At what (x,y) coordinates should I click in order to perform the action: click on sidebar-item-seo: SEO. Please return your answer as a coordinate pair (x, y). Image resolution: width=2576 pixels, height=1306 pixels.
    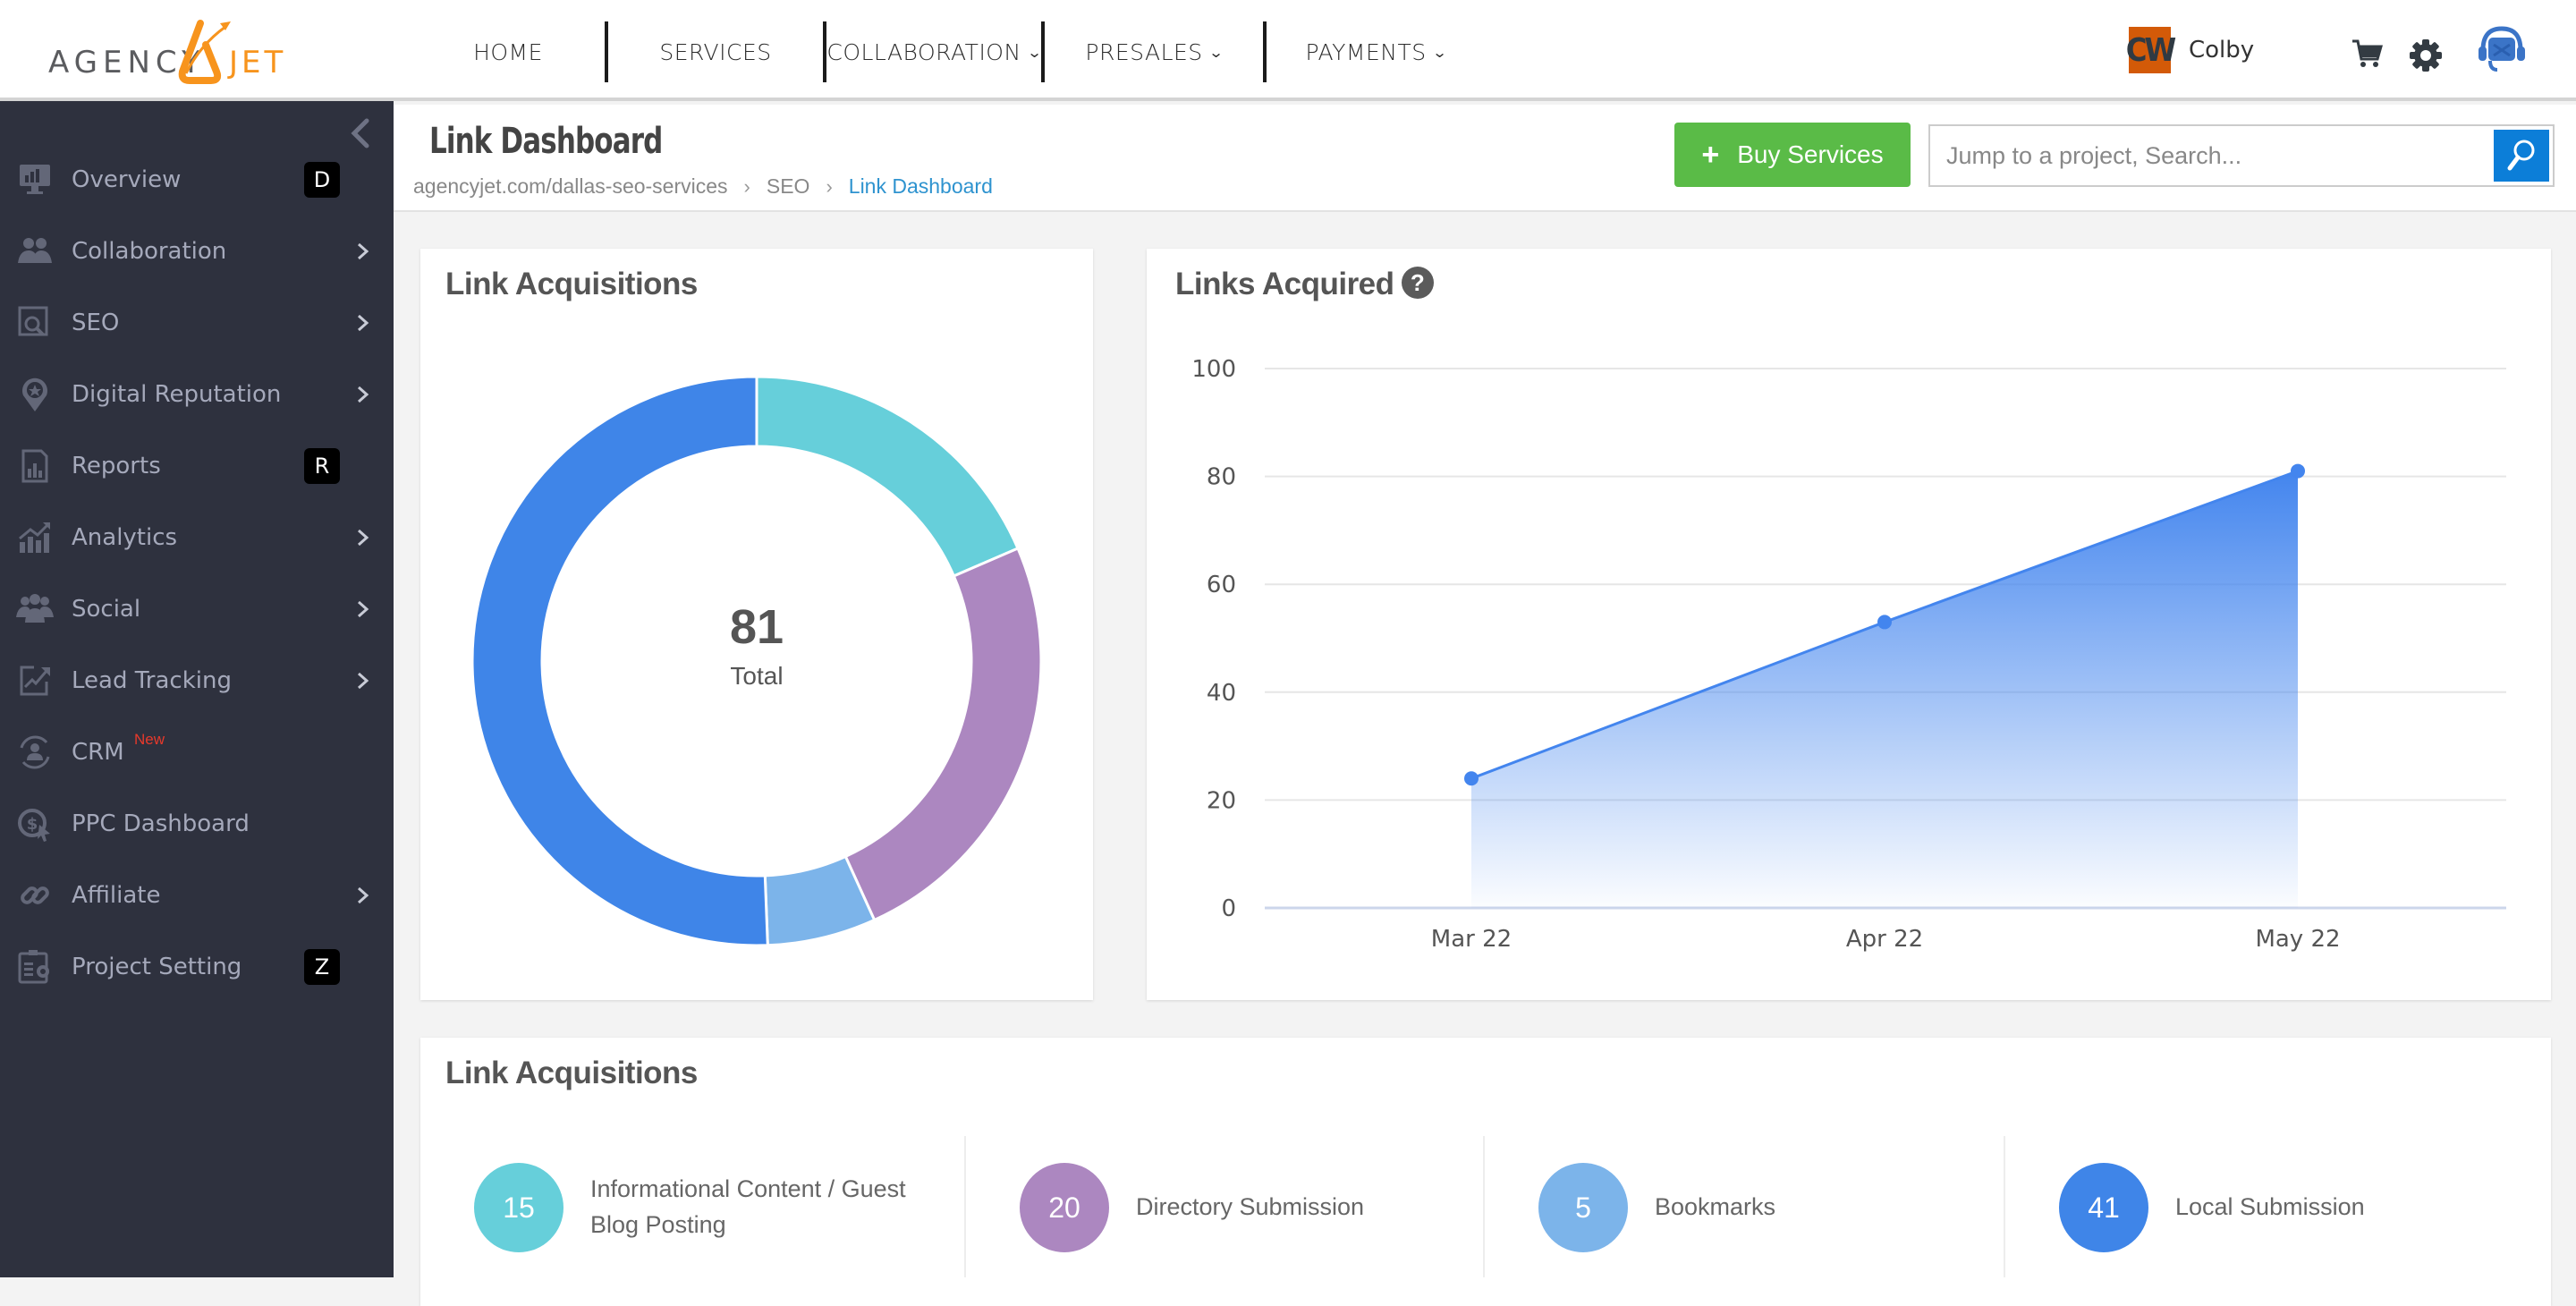
    Looking at the image, I should click on (197, 323).